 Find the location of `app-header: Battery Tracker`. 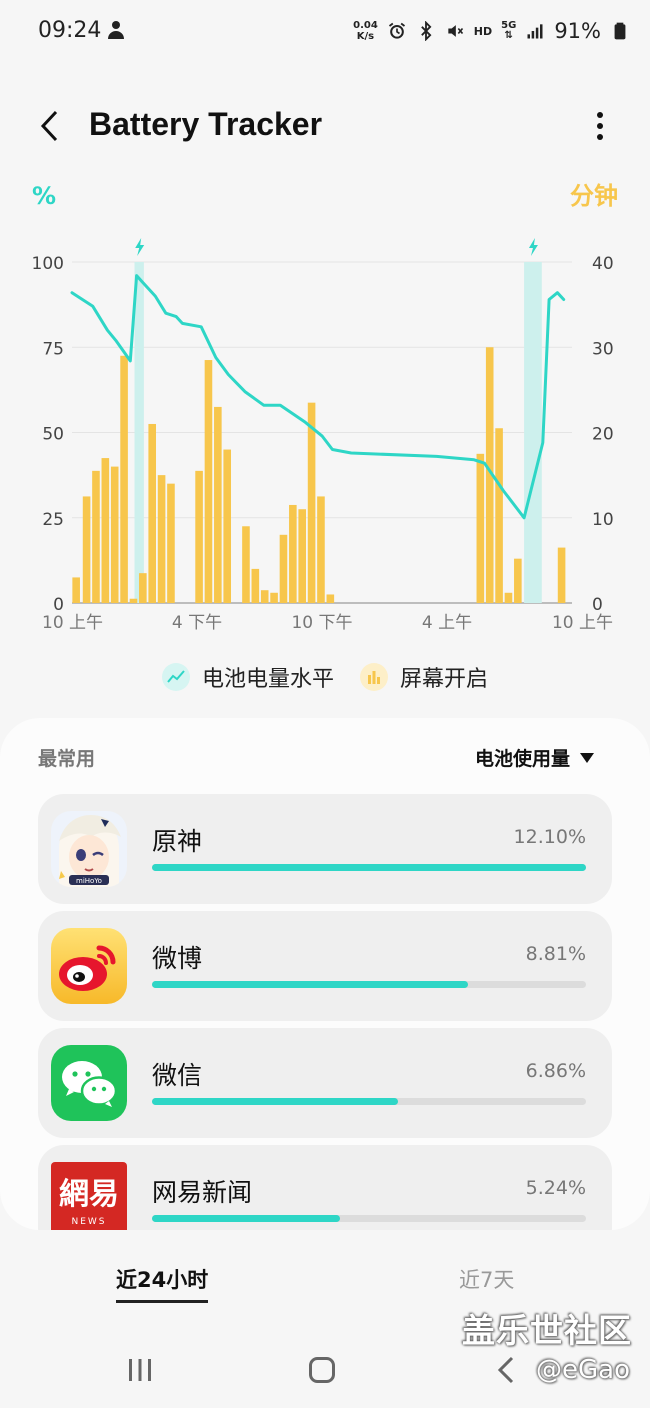

app-header: Battery Tracker is located at coordinates (325, 126).